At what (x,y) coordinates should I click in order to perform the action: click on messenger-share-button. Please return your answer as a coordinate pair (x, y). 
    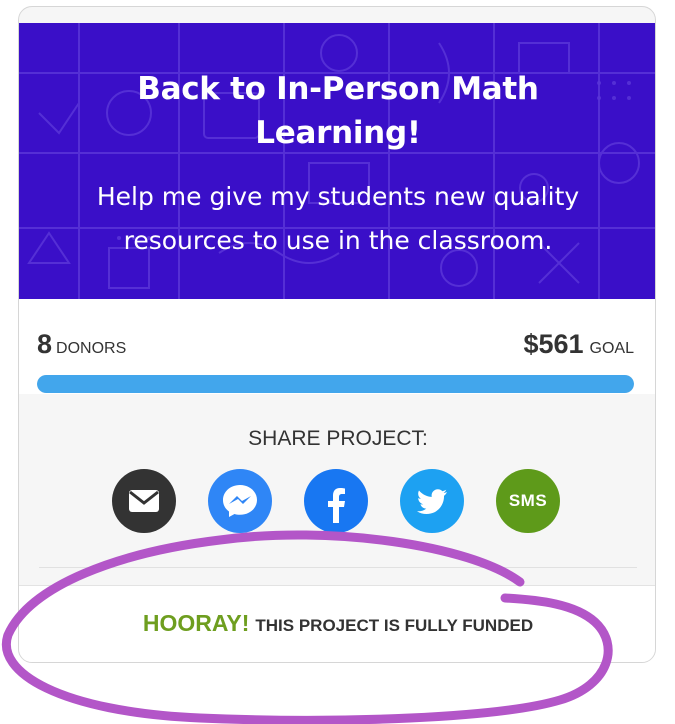
    Looking at the image, I should click on (240, 501).